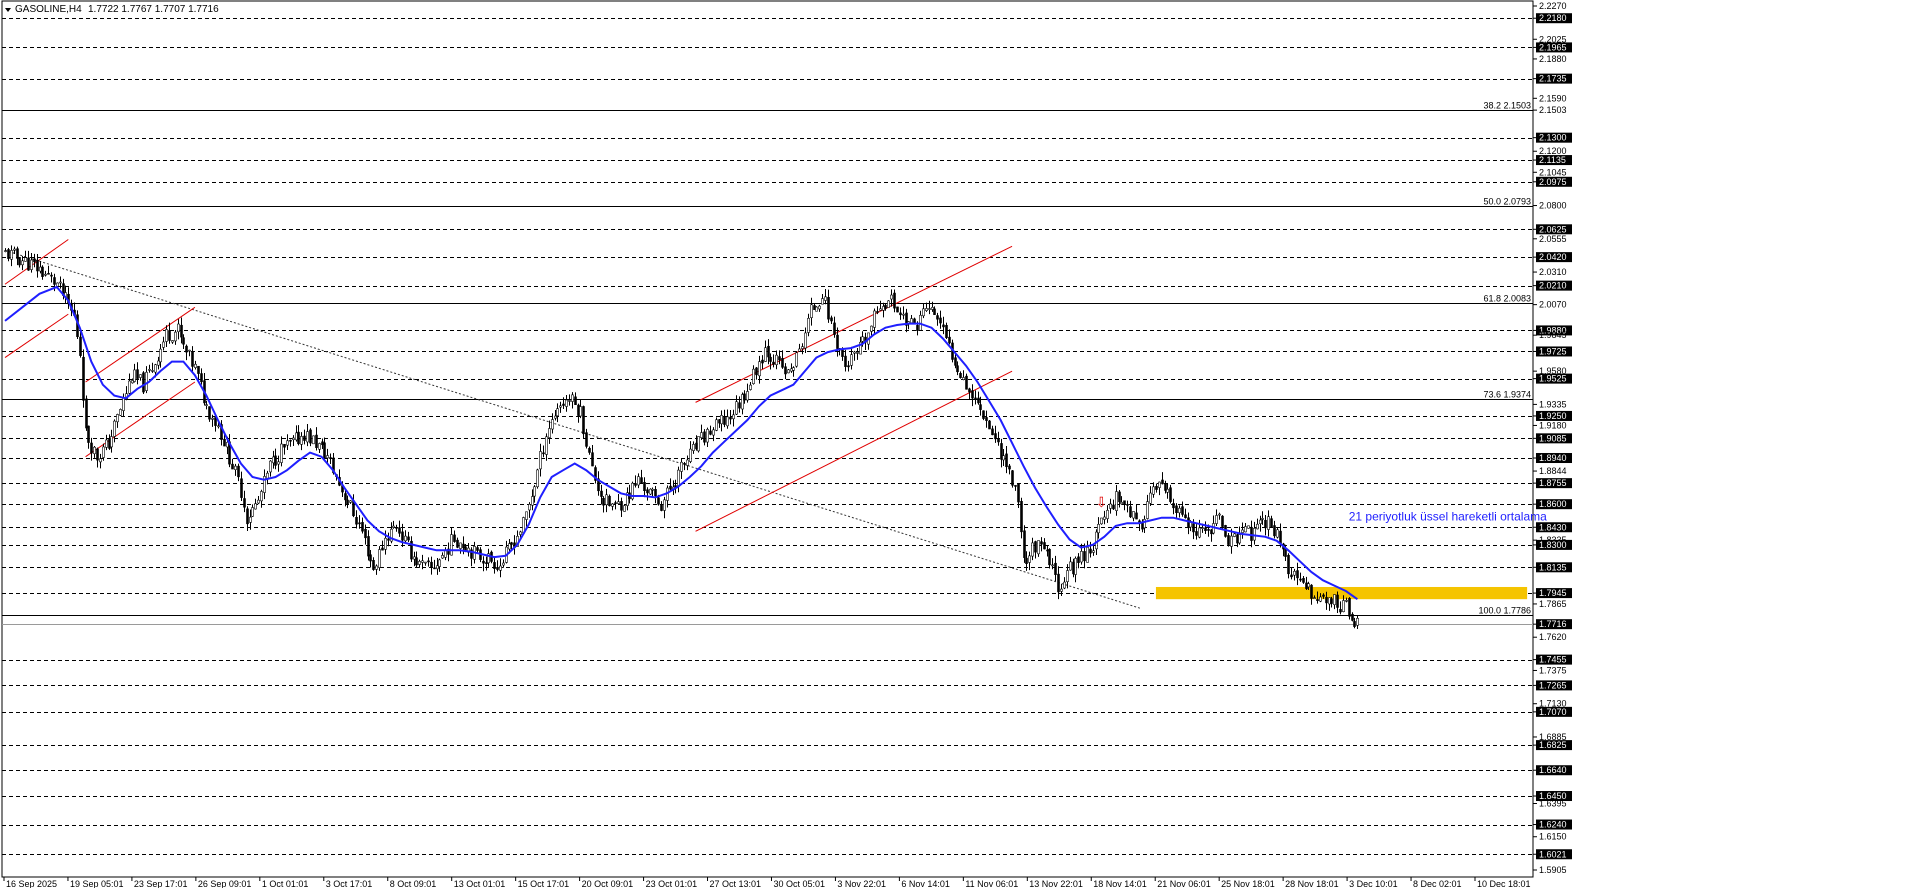 The height and width of the screenshot is (888, 1916). What do you see at coordinates (1504, 883) in the screenshot?
I see `time-label: 10 Dec 18:01` at bounding box center [1504, 883].